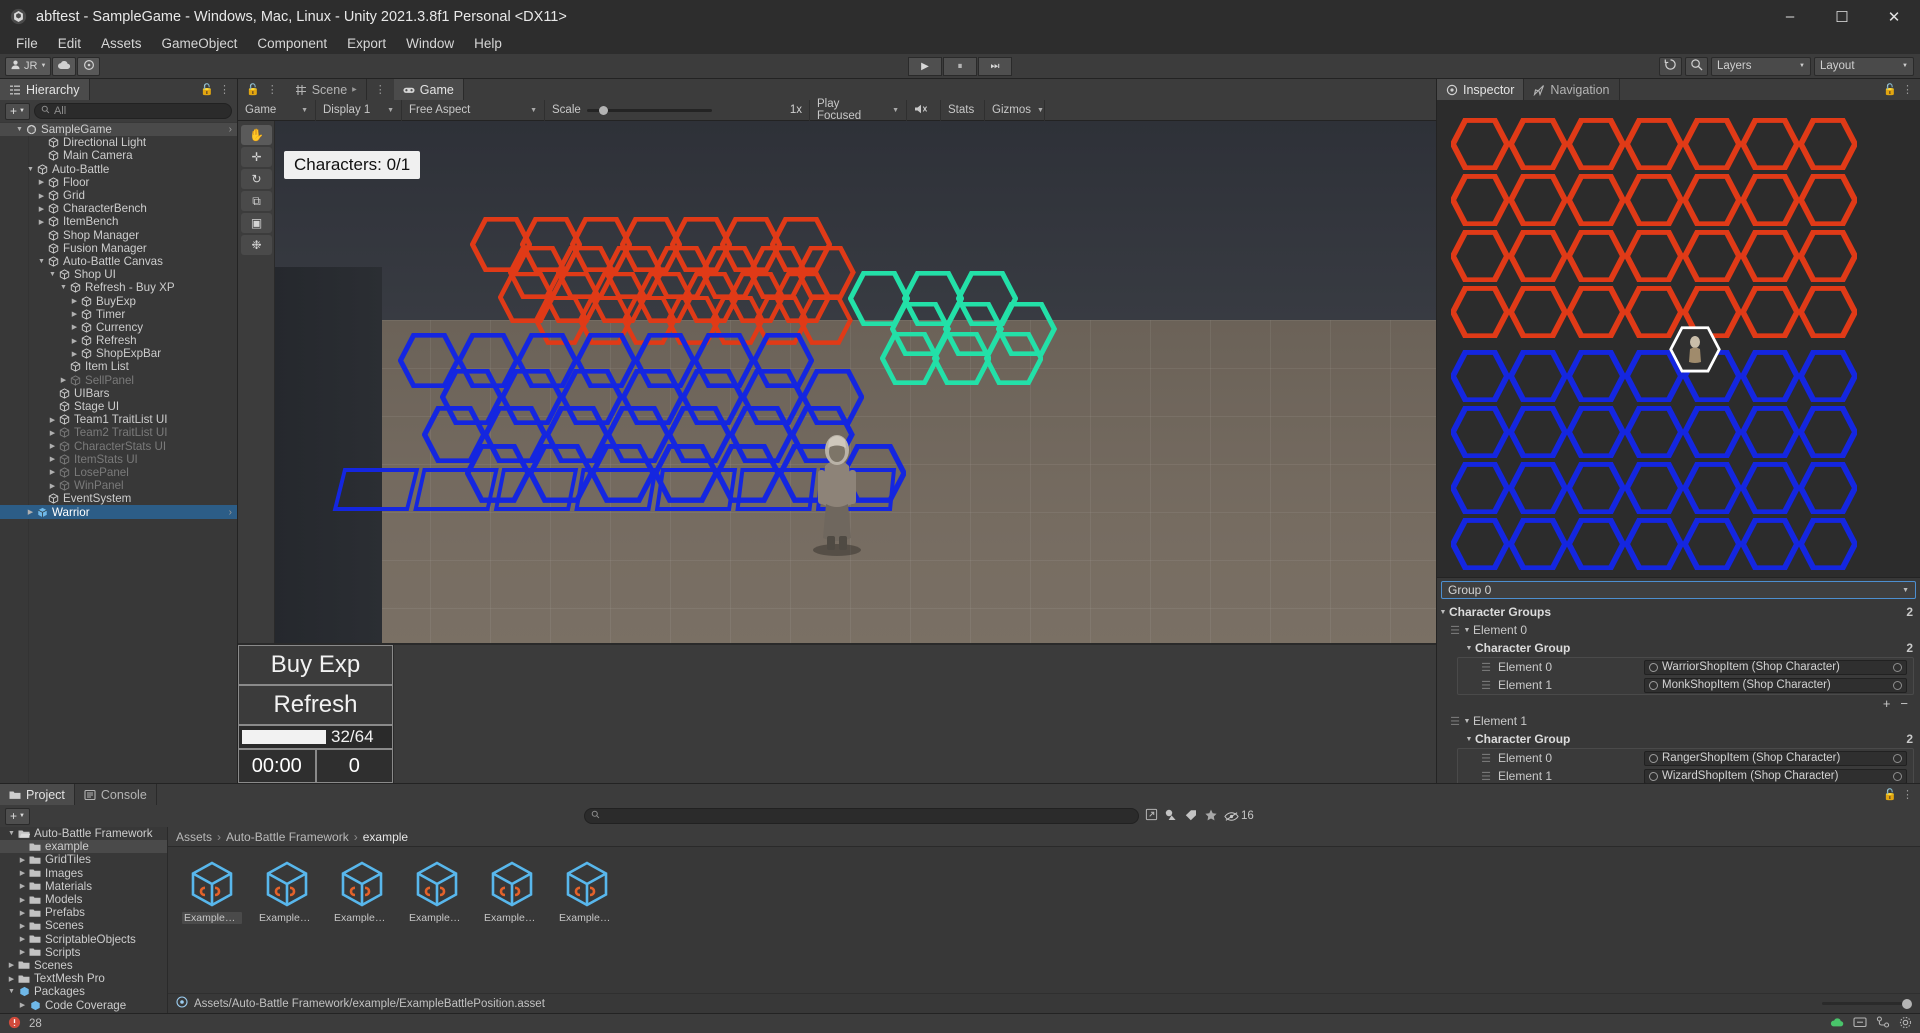  What do you see at coordinates (488, 43) in the screenshot?
I see `menu-item-help: Help` at bounding box center [488, 43].